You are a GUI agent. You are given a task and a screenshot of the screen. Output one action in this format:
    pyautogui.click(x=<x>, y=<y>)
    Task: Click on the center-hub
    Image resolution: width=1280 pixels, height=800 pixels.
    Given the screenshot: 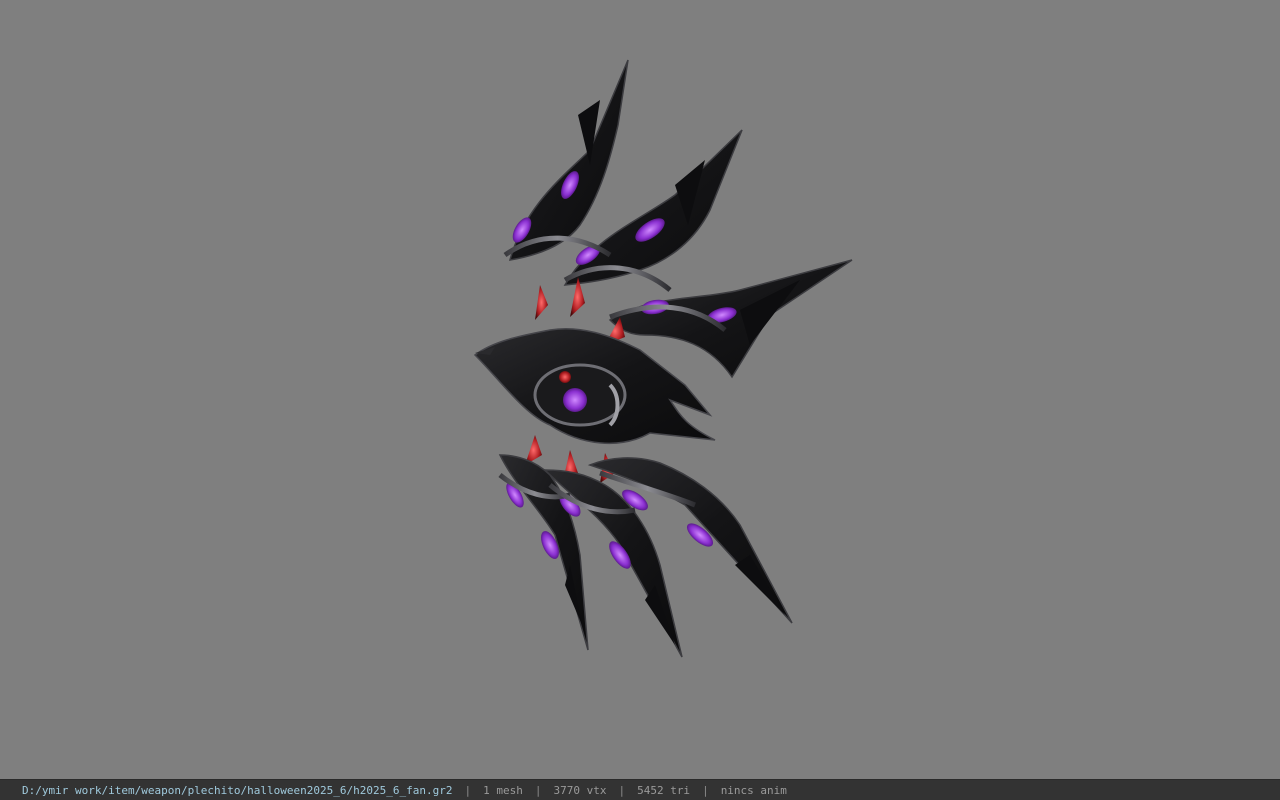 What is the action you would take?
    pyautogui.click(x=594, y=385)
    